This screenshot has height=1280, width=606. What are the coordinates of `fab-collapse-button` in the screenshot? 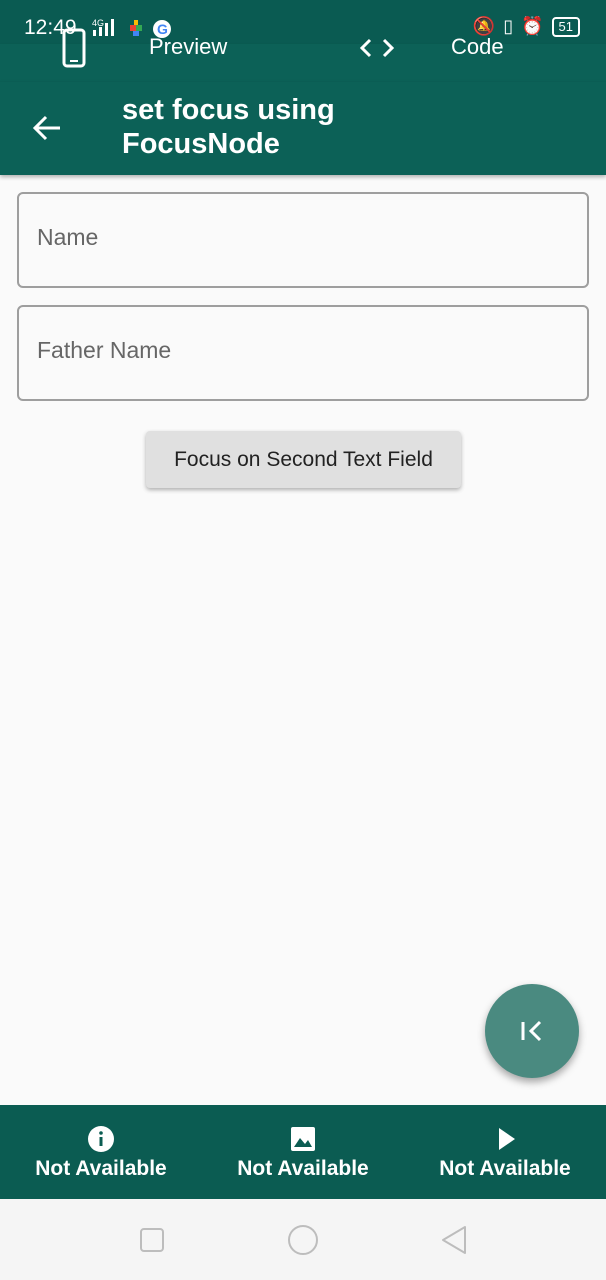 It's located at (532, 1031).